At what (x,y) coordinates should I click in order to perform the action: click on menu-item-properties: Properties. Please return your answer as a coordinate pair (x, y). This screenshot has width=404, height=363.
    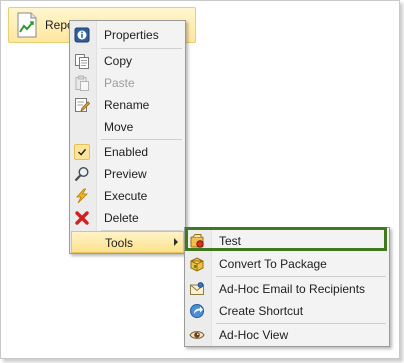
    Looking at the image, I should click on (127, 35).